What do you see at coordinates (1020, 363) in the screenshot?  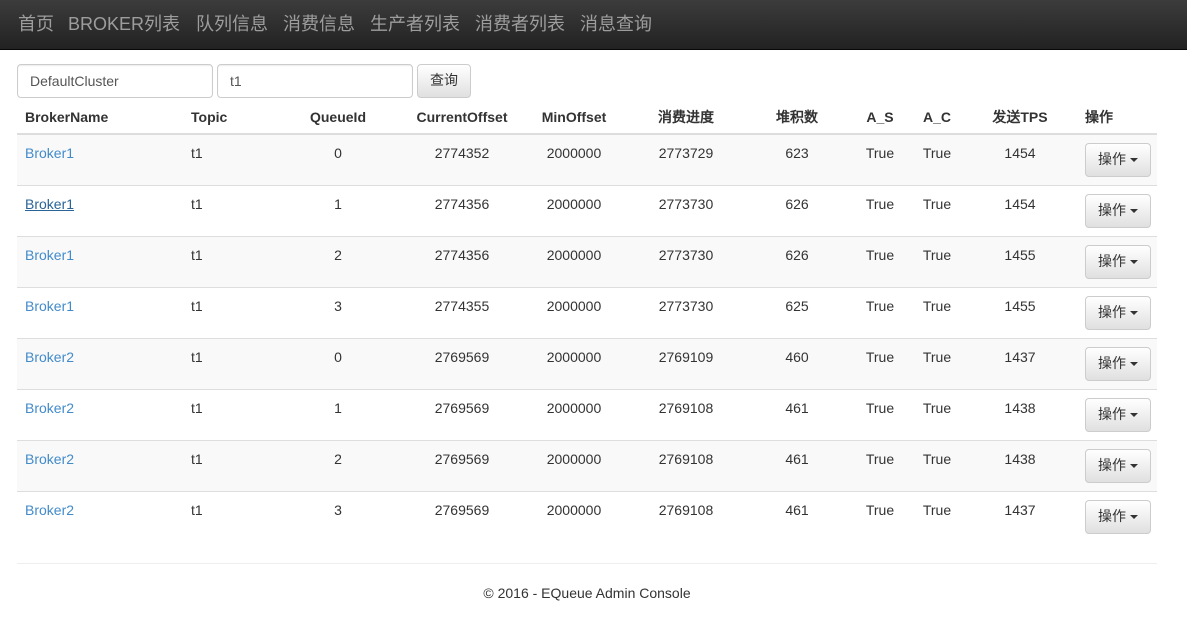 I see `send-tps-cell: 1437` at bounding box center [1020, 363].